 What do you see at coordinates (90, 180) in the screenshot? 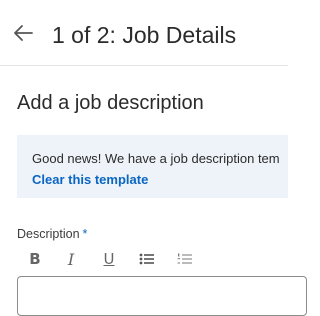
I see `clear-template-link: Clear this template` at bounding box center [90, 180].